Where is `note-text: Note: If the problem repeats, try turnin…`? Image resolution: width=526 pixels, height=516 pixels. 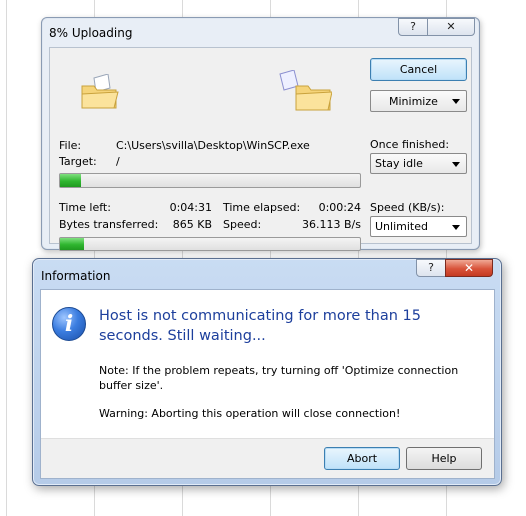
note-text: Note: If the problem repeats, try turnin… is located at coordinates (279, 378).